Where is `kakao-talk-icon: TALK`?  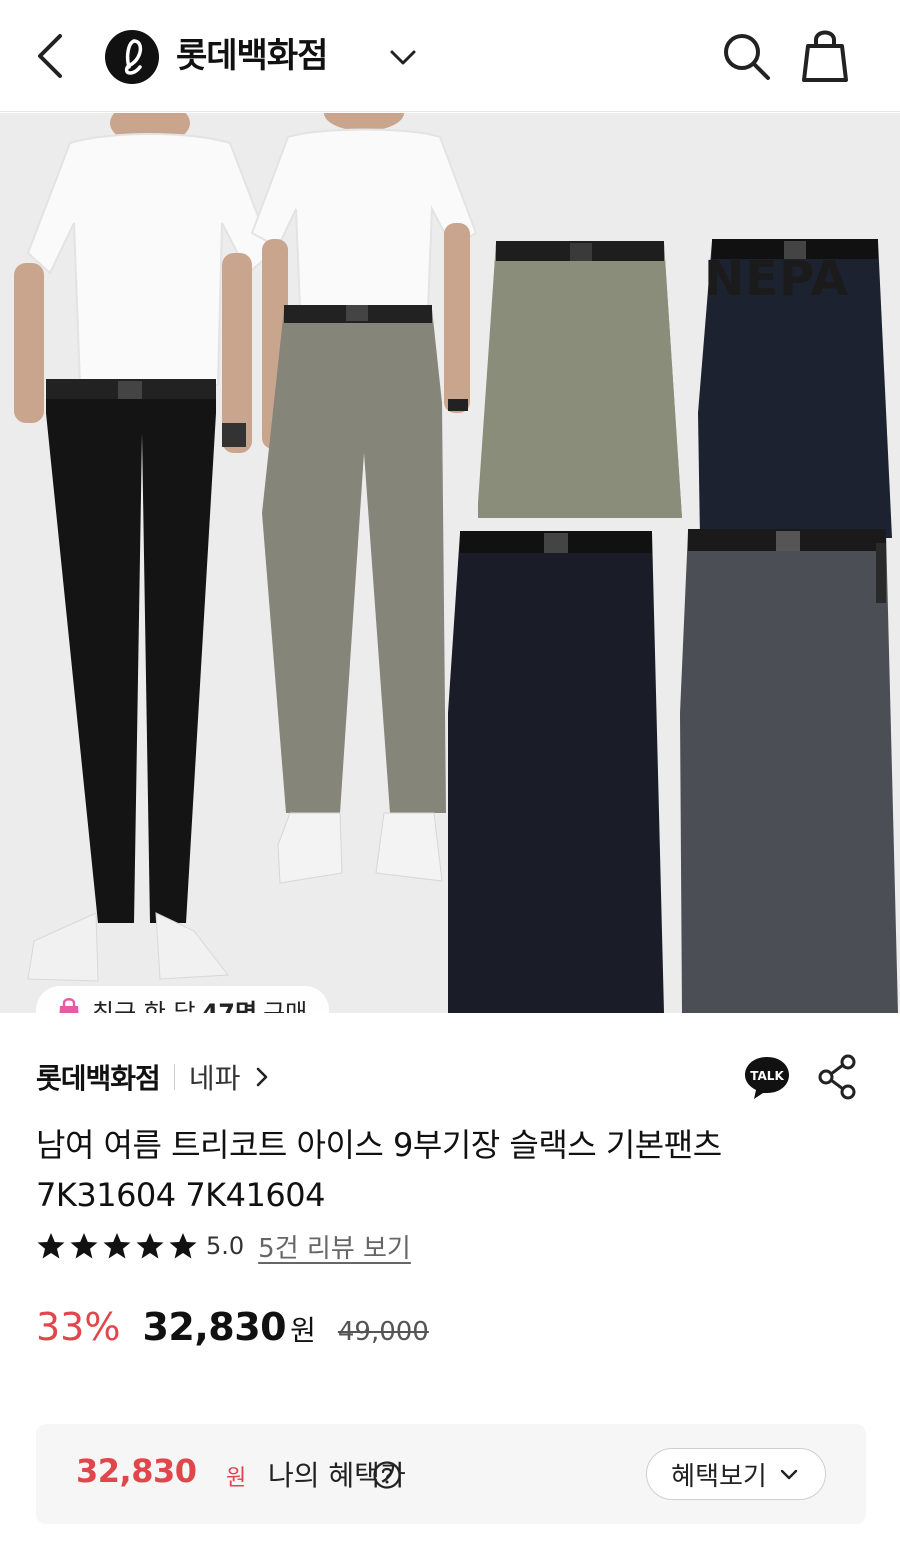
kakao-talk-icon: TALK is located at coordinates (767, 1078).